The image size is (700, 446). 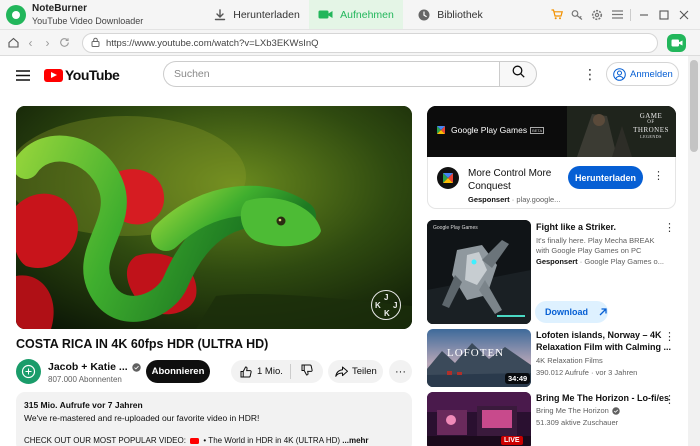 What do you see at coordinates (192, 74) in the screenshot?
I see `search-placeholder: Suchen` at bounding box center [192, 74].